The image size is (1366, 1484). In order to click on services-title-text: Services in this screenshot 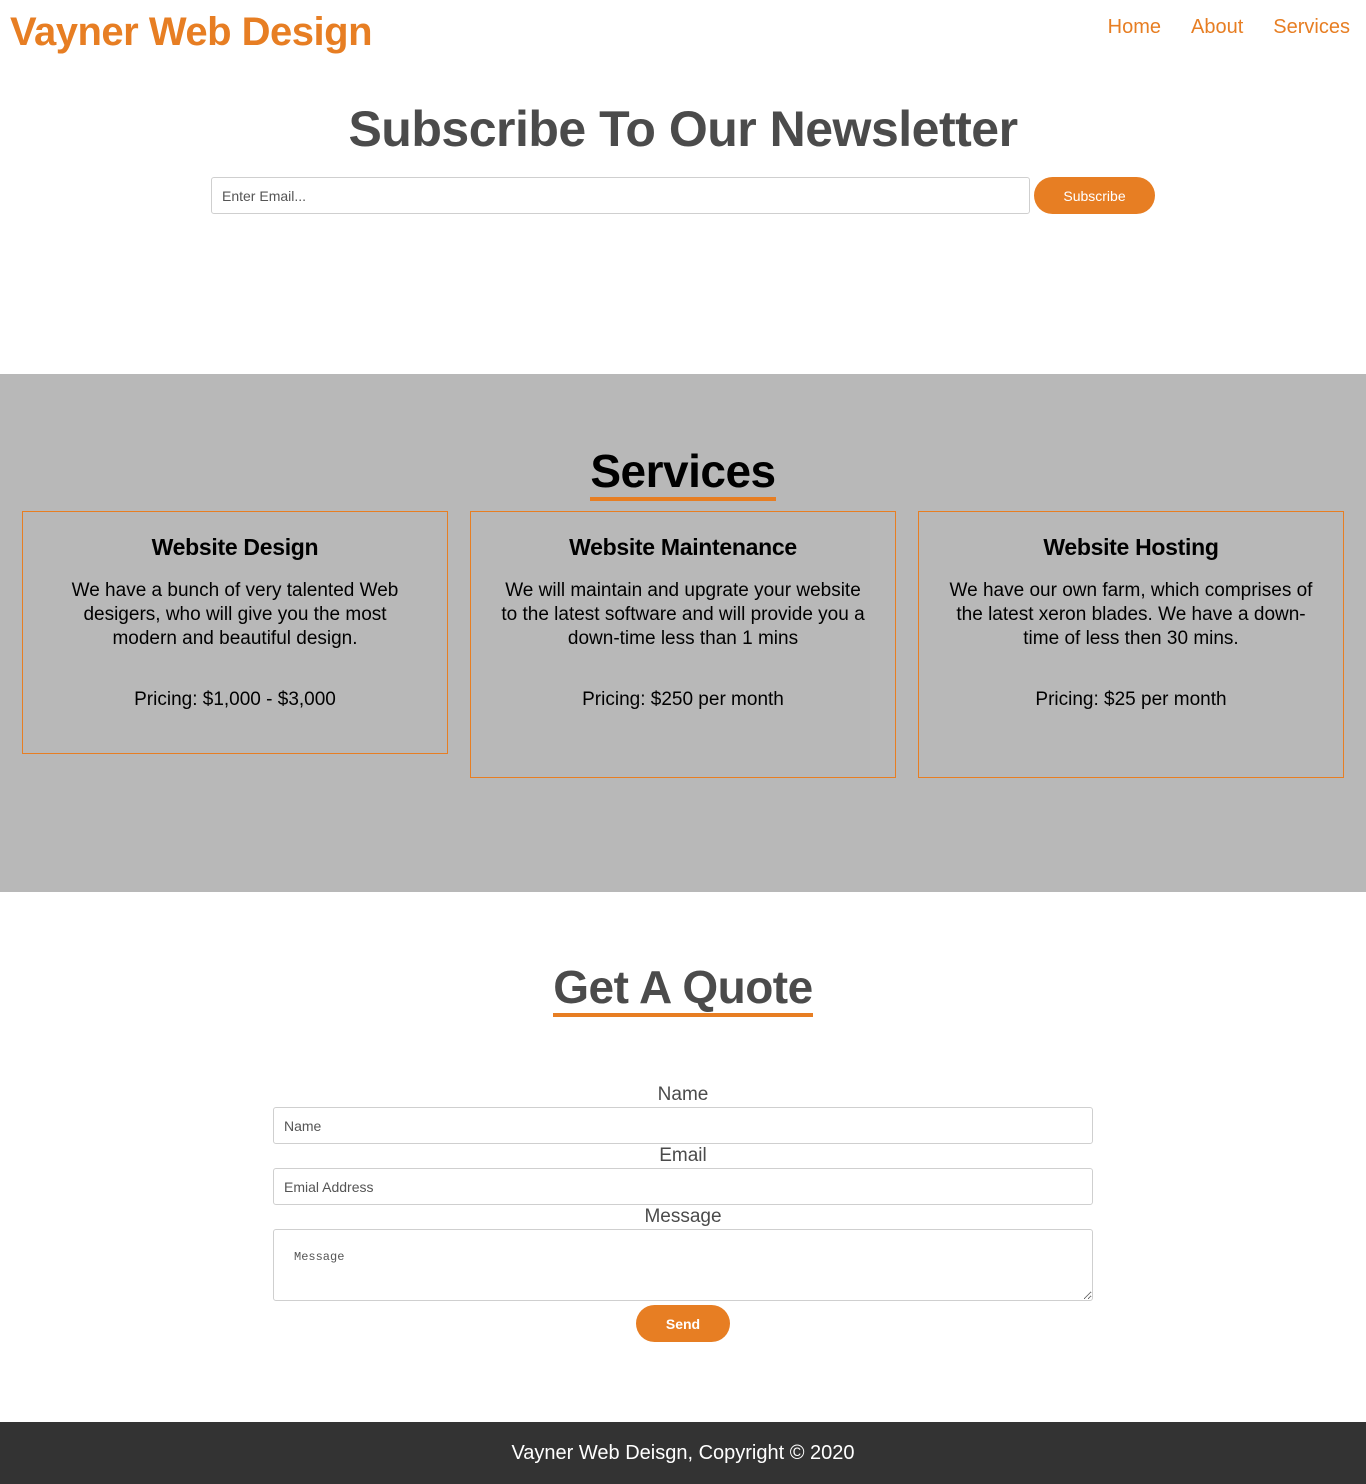, I will do `click(683, 473)`.